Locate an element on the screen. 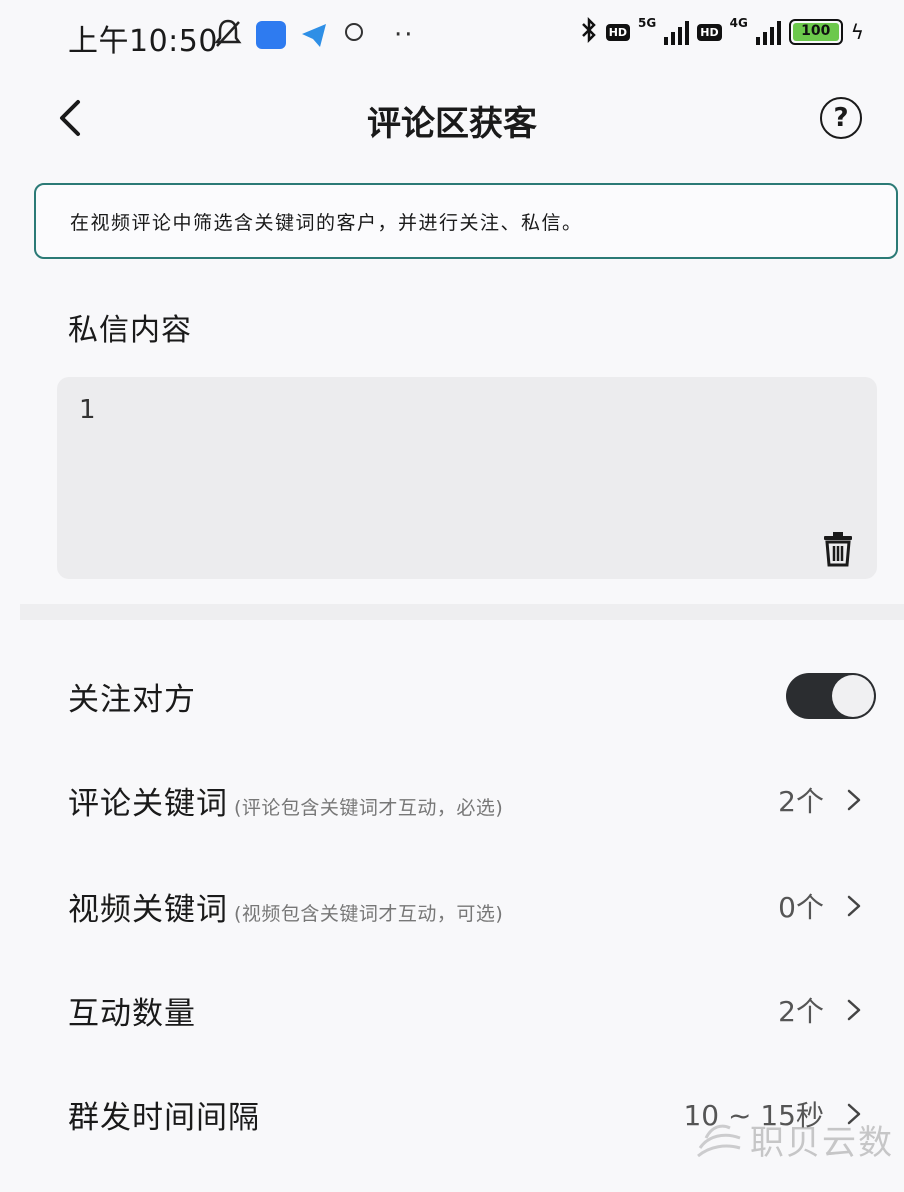 The image size is (904, 1192). comment-keywords-count: 2个 is located at coordinates (801, 801).